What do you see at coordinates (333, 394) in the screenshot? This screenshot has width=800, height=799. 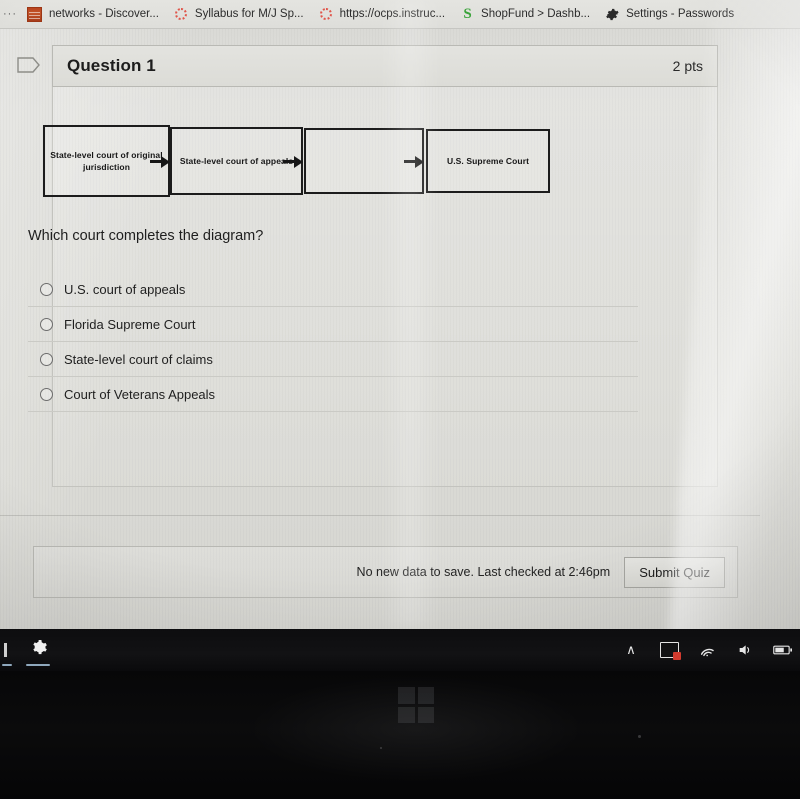 I see `answer-option-4: Court of Veterans Appeals` at bounding box center [333, 394].